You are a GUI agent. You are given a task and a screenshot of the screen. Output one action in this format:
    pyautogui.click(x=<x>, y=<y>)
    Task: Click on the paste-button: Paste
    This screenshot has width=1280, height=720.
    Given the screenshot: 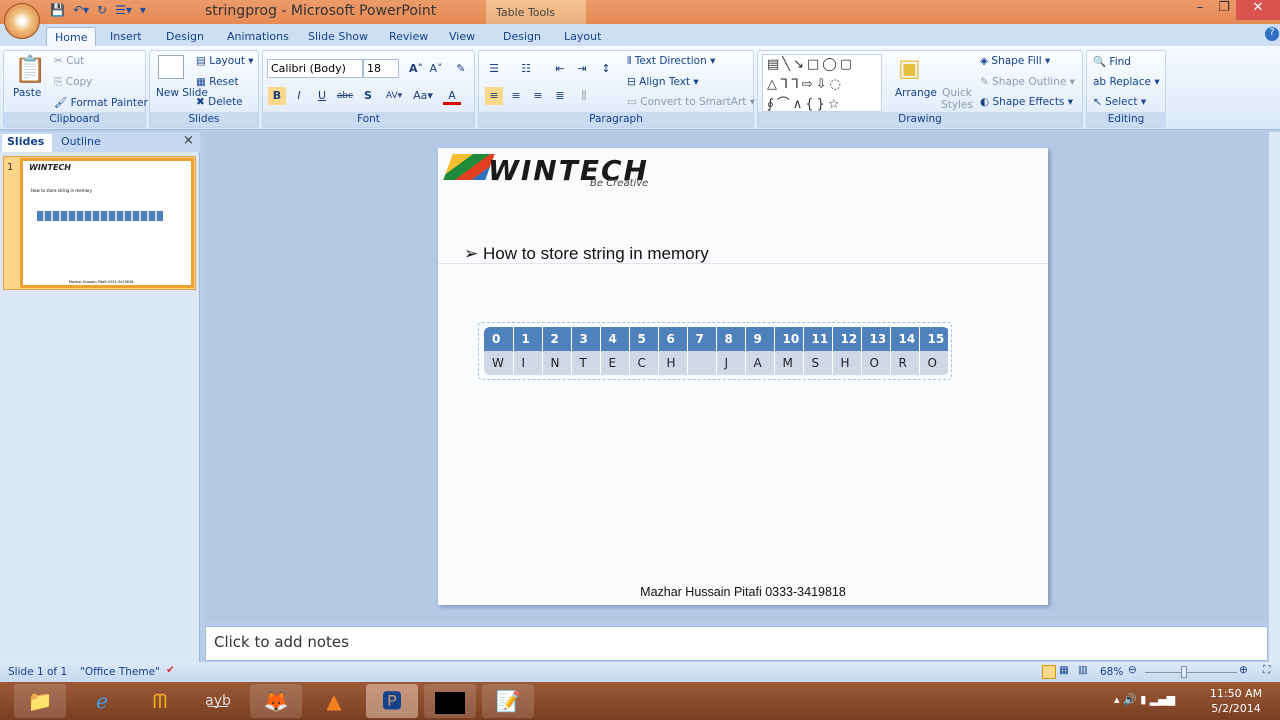 What is the action you would take?
    pyautogui.click(x=27, y=93)
    